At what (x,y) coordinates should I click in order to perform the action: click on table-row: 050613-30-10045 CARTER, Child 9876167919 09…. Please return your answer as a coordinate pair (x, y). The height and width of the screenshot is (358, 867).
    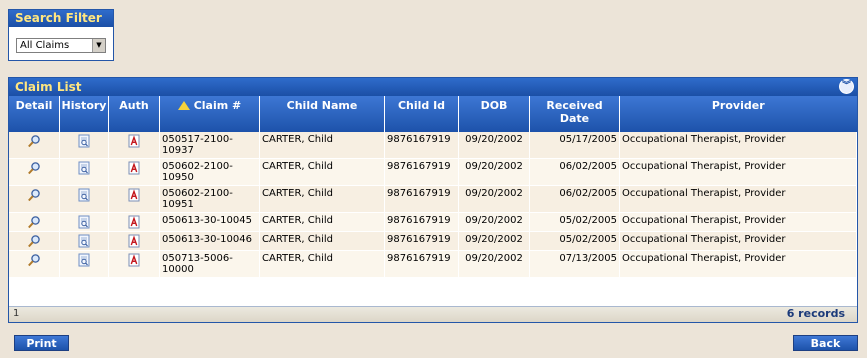
    Looking at the image, I should click on (433, 222).